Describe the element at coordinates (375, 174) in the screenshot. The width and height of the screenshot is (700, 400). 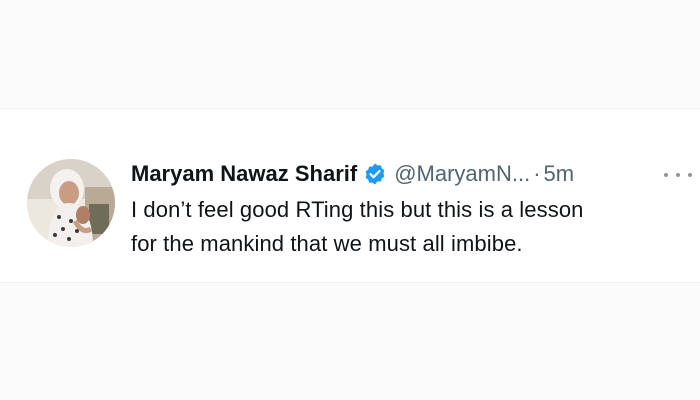
I see `verified-badge-icon` at that location.